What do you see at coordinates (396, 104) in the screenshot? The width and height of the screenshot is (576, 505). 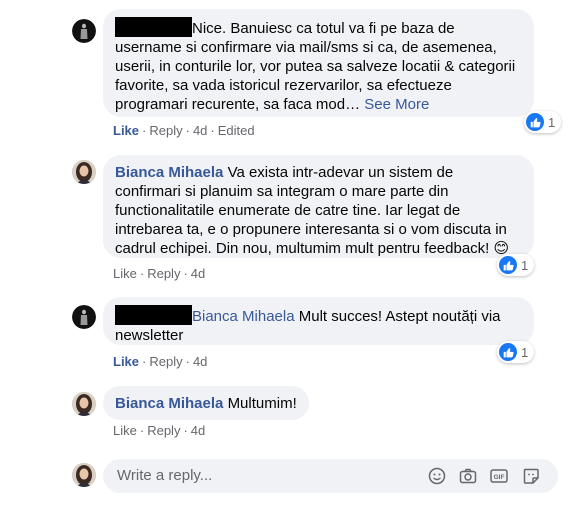 I see `see-more-link: See More` at bounding box center [396, 104].